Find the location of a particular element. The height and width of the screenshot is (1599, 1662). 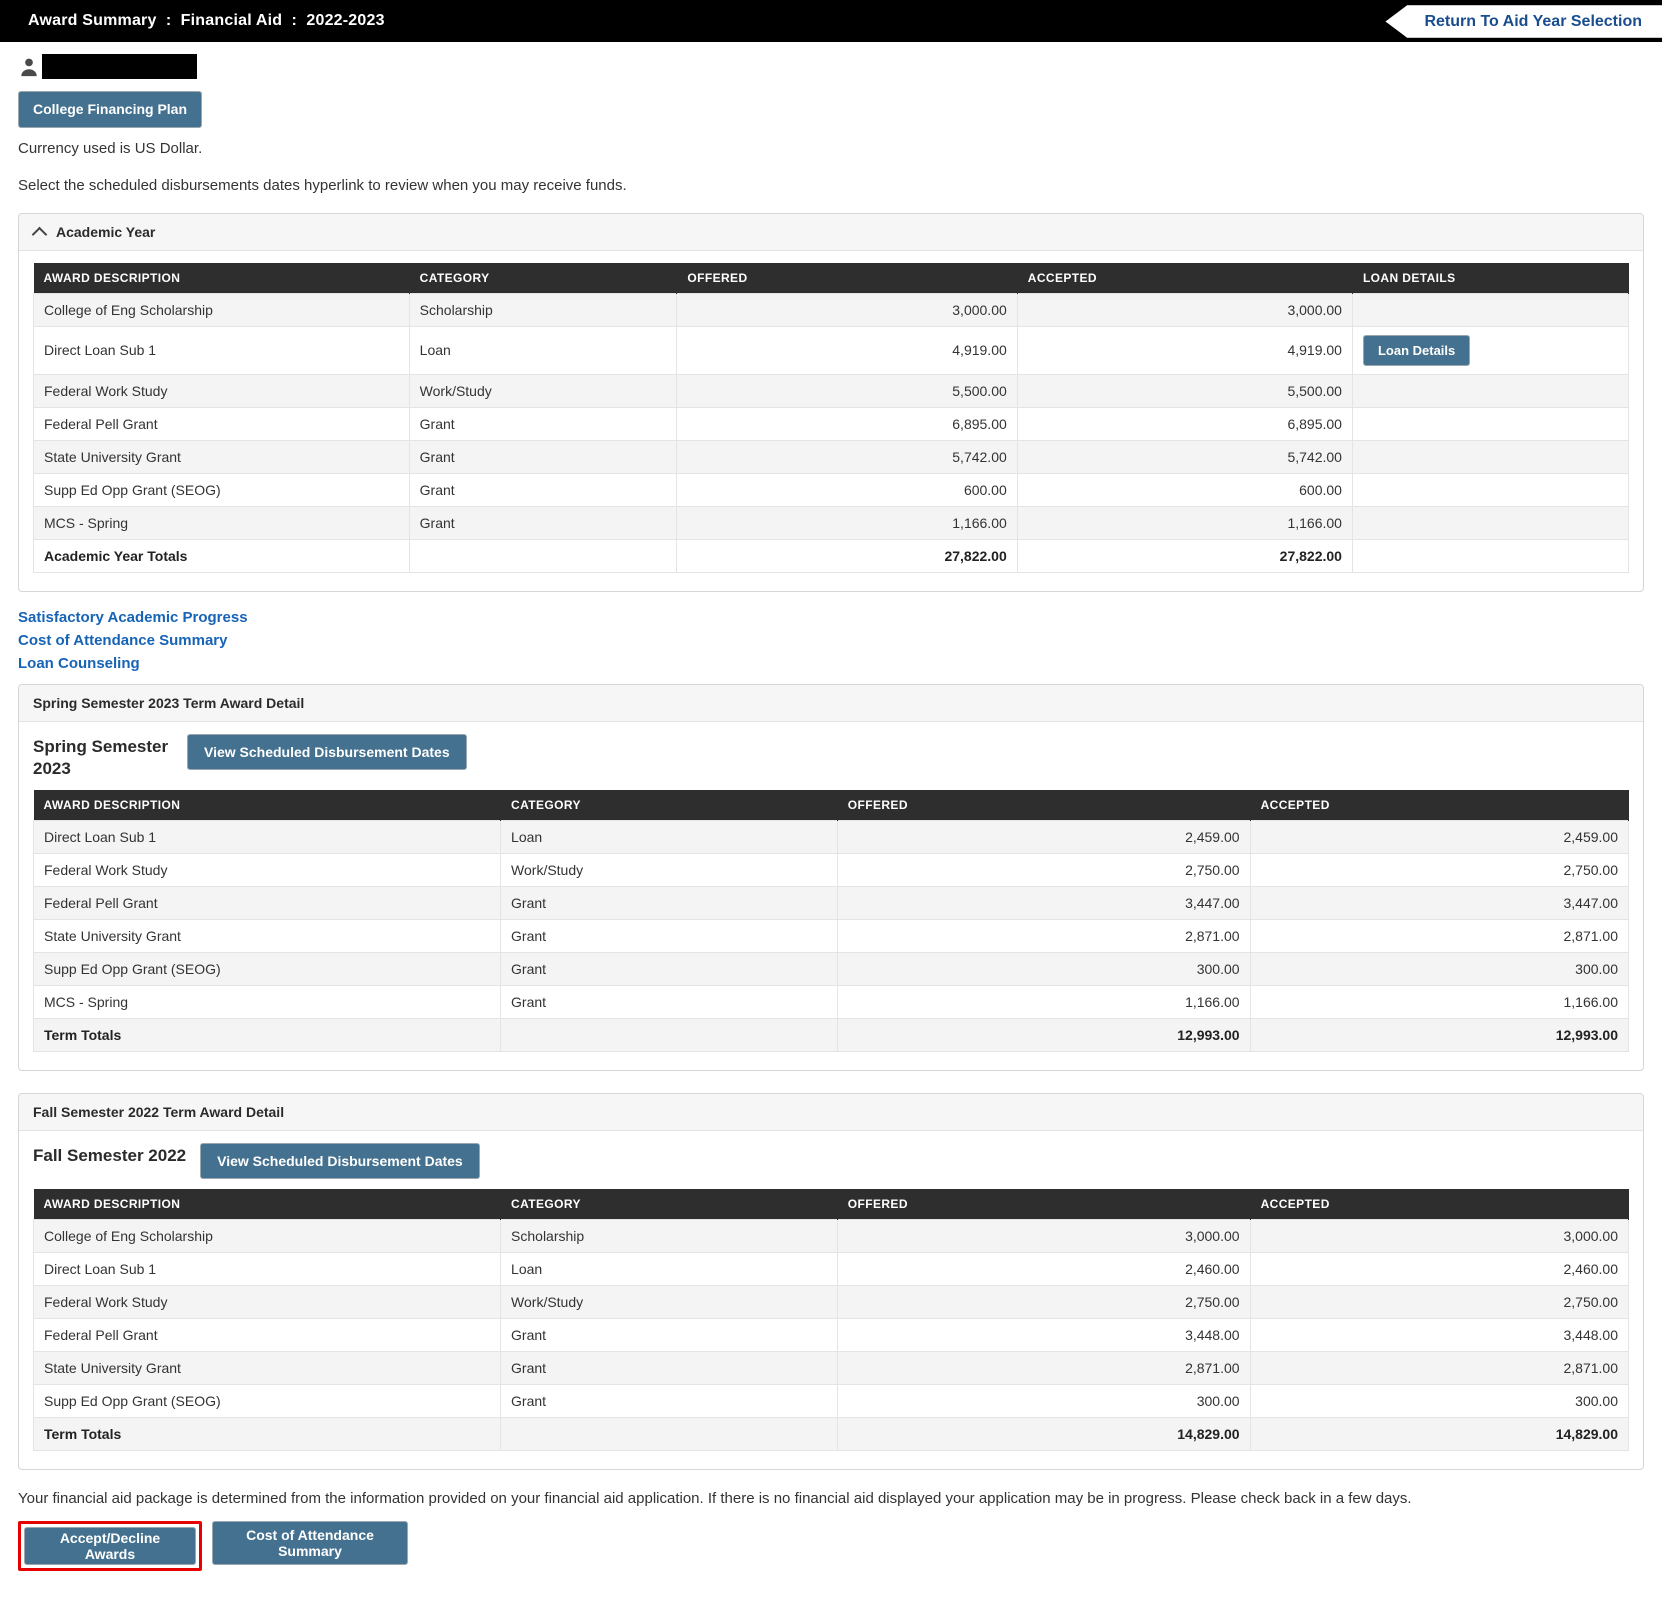

college-financing-plan-label: College Financing Plan is located at coordinates (110, 109).